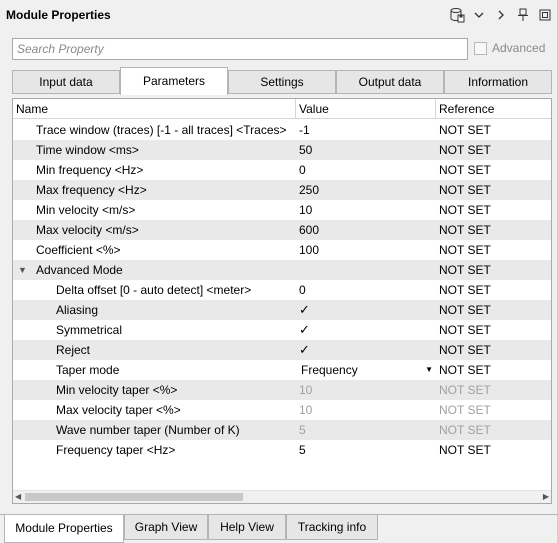  What do you see at coordinates (304, 349) in the screenshot?
I see `reject-checkbox: ✓` at bounding box center [304, 349].